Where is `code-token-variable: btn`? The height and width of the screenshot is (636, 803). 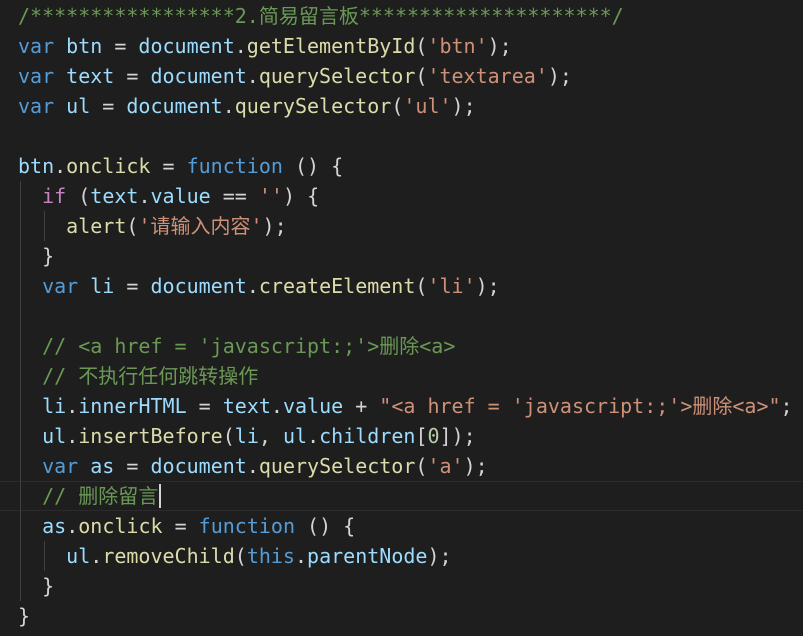 code-token-variable: btn is located at coordinates (84, 46).